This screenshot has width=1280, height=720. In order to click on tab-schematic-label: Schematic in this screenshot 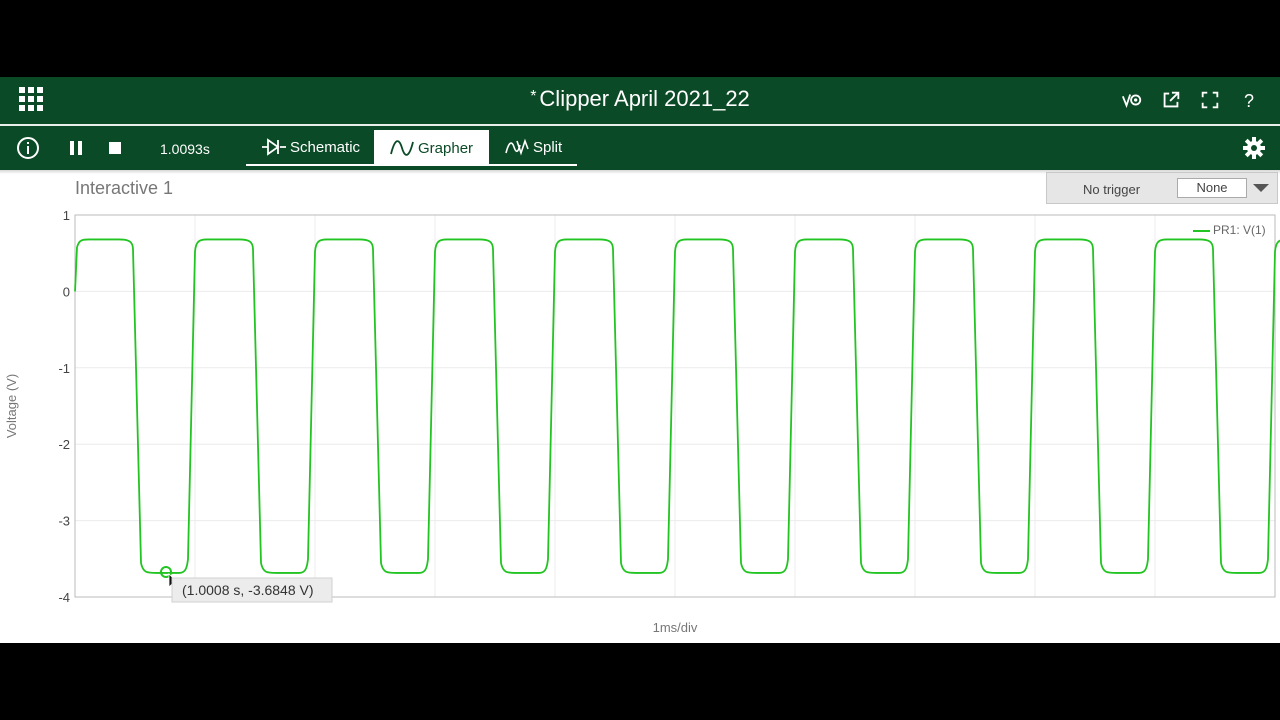, I will do `click(325, 147)`.